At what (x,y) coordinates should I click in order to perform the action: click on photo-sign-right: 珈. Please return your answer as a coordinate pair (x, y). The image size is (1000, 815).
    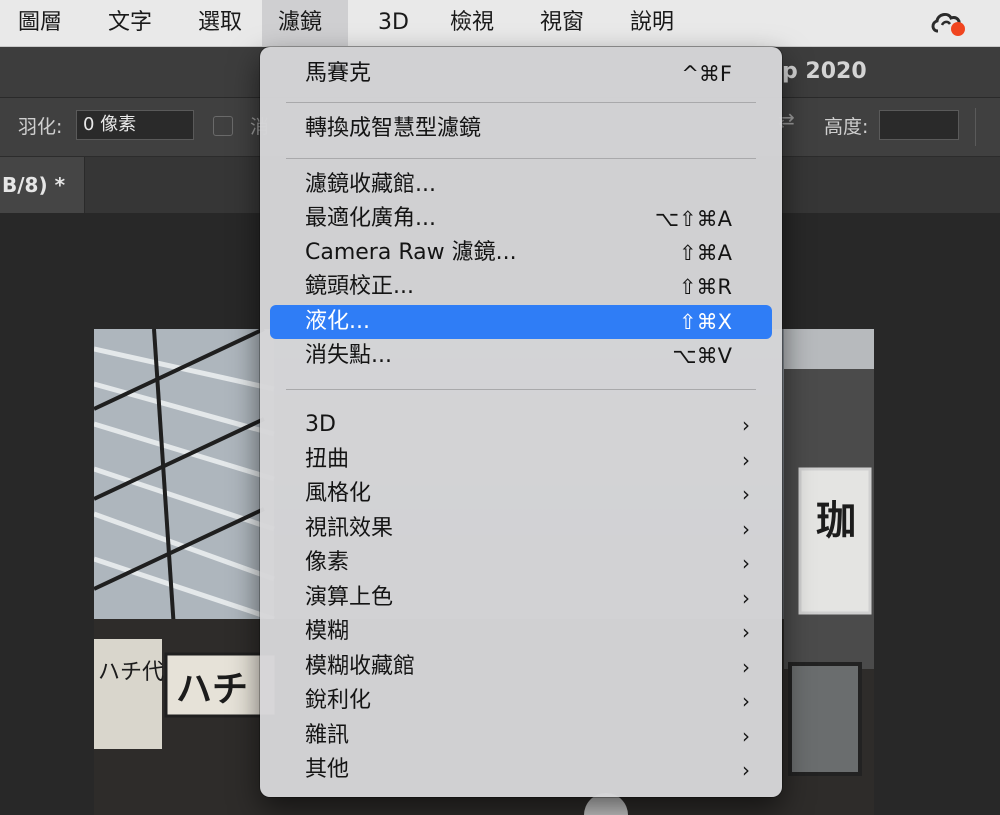
    Looking at the image, I should click on (836, 521).